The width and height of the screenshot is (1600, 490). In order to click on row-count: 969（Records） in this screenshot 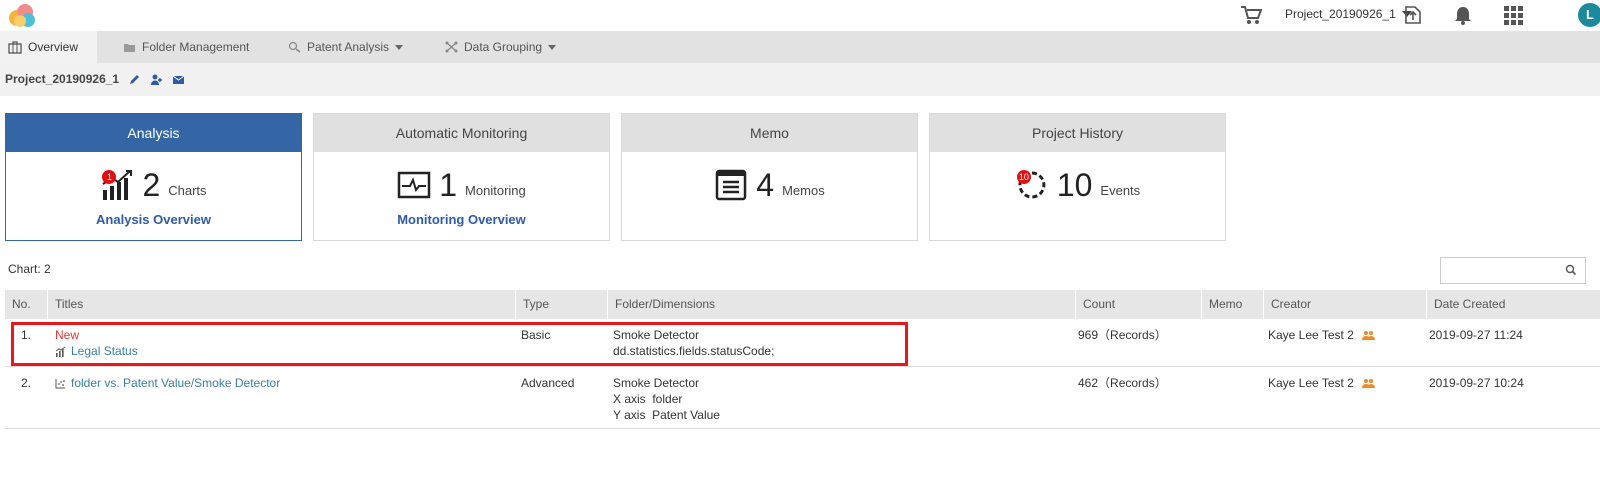, I will do `click(1122, 335)`.